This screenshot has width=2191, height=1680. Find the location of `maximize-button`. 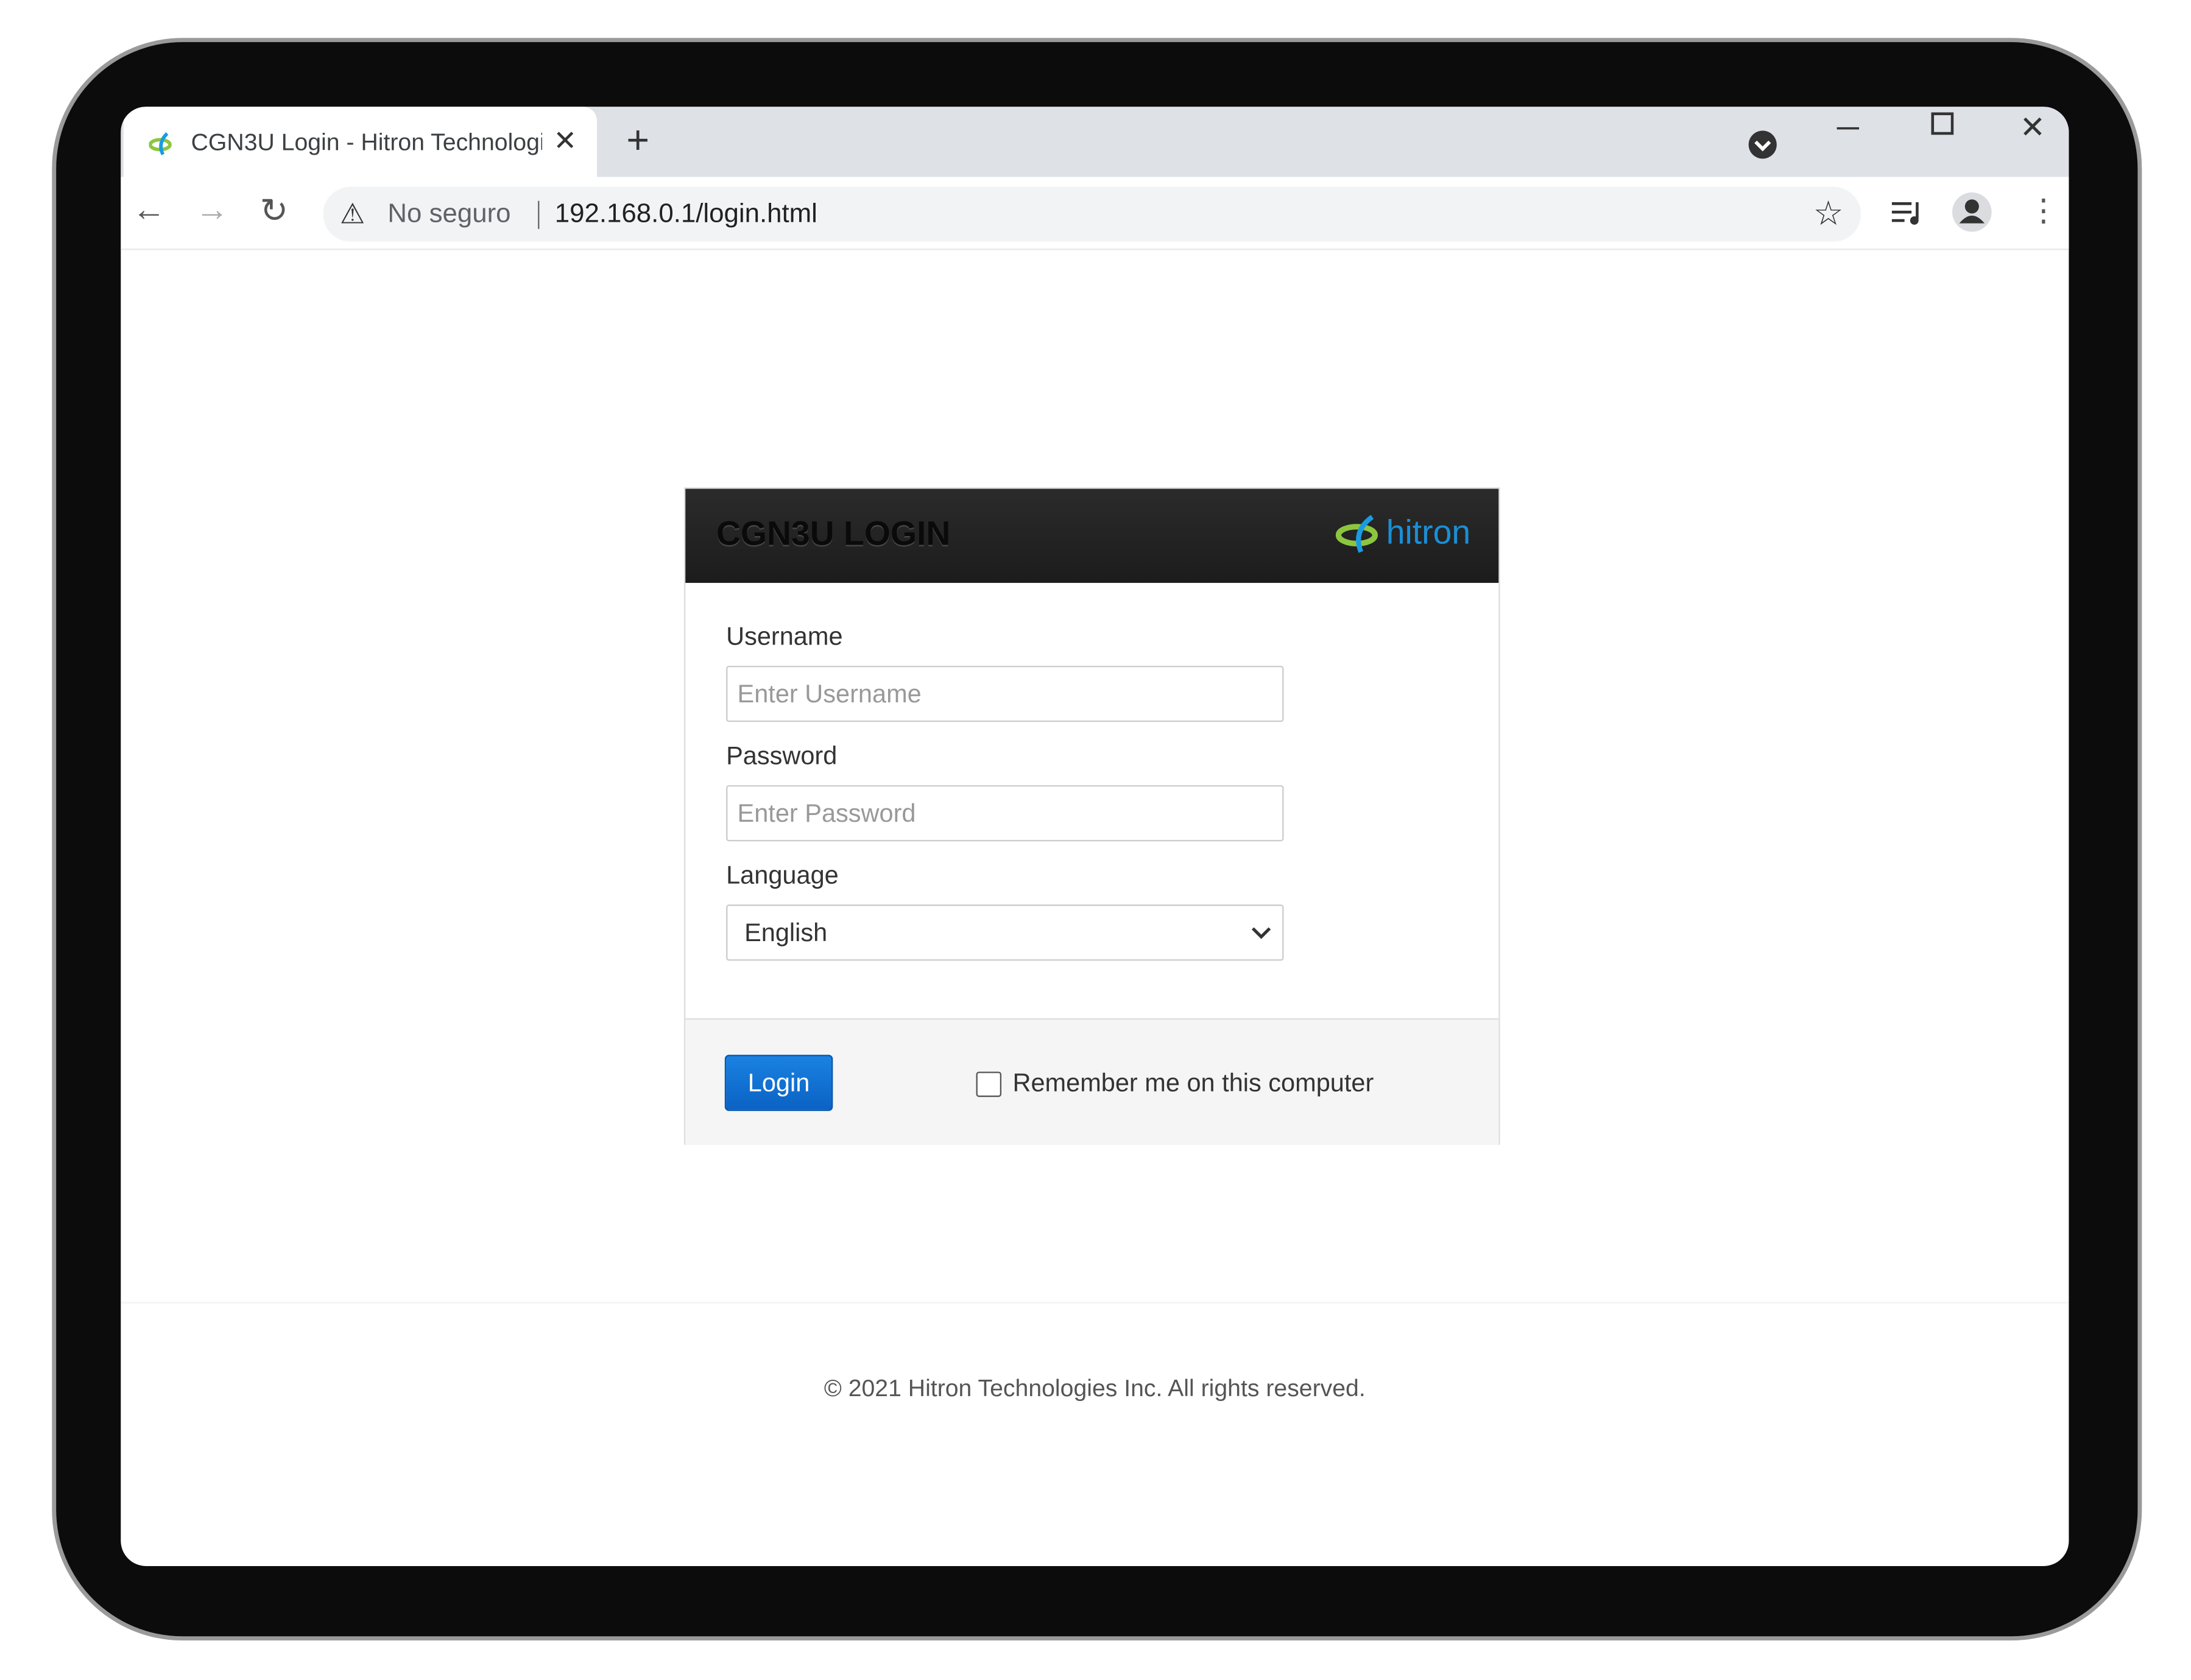

maximize-button is located at coordinates (1942, 124).